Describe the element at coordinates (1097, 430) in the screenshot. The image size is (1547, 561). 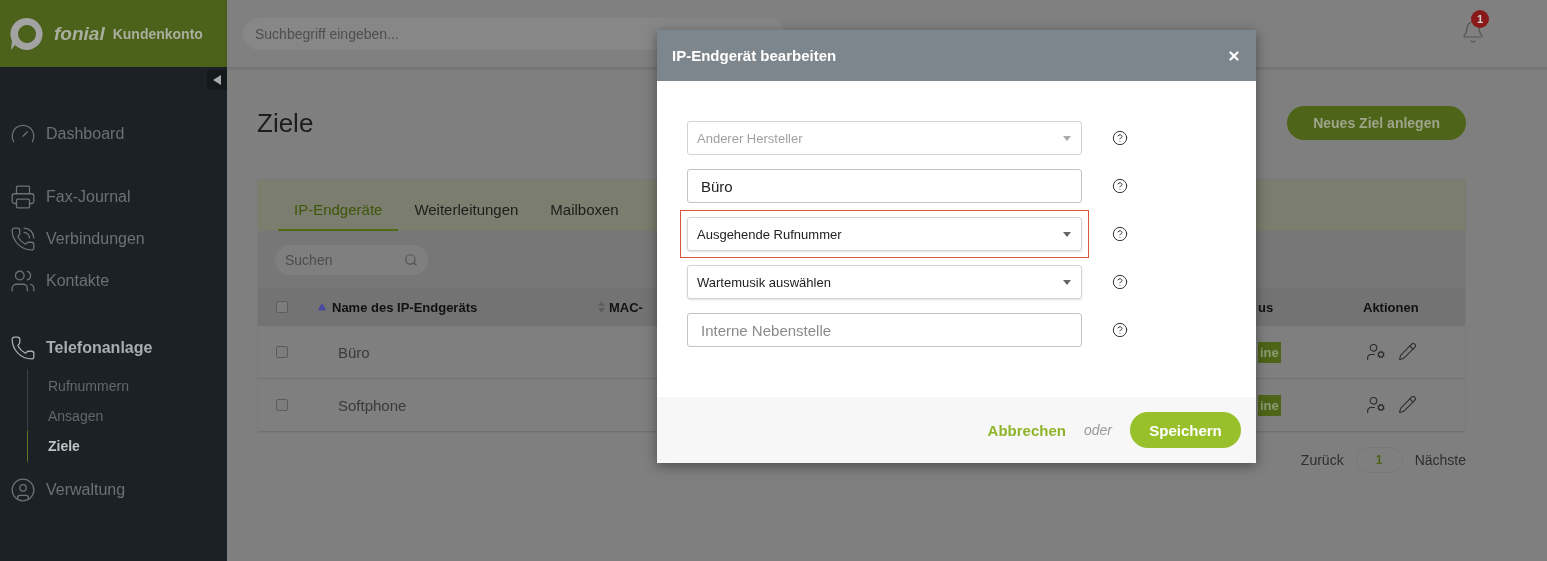
I see `separator-text: oder` at that location.